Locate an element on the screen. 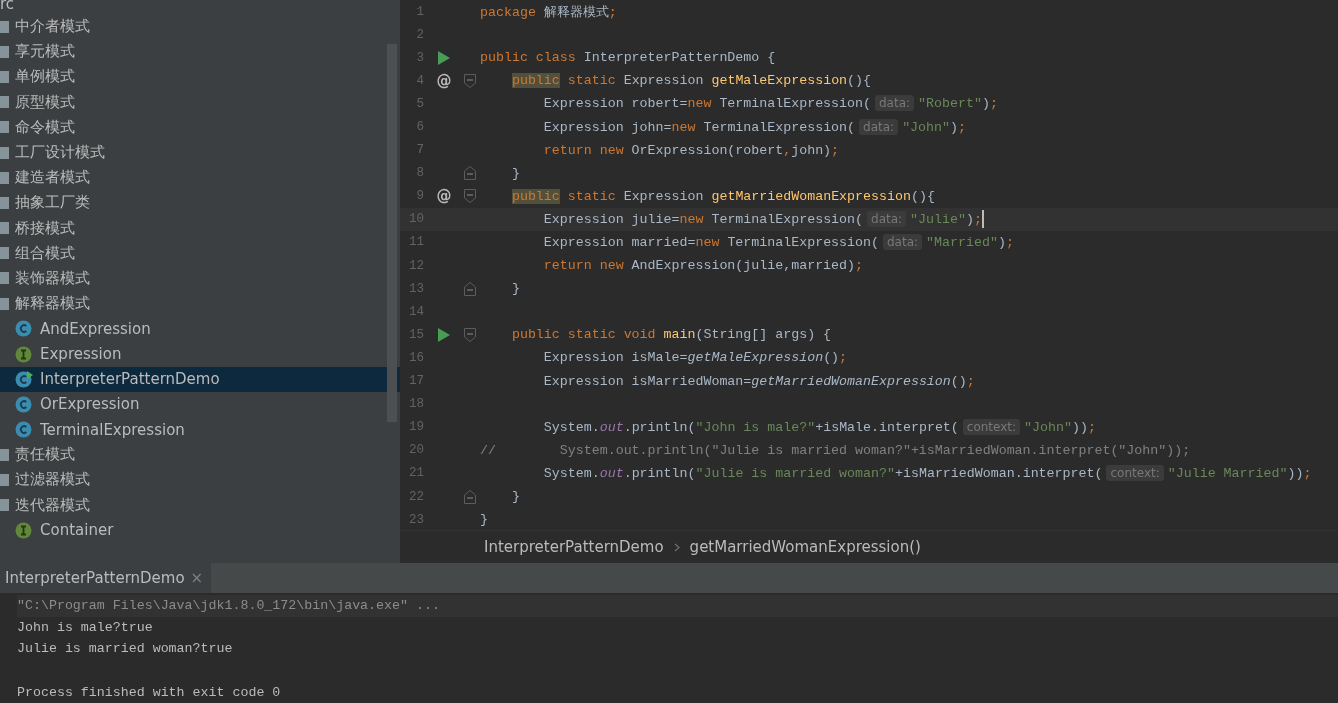 The height and width of the screenshot is (703, 1338). line-number: 17 is located at coordinates (416, 381).